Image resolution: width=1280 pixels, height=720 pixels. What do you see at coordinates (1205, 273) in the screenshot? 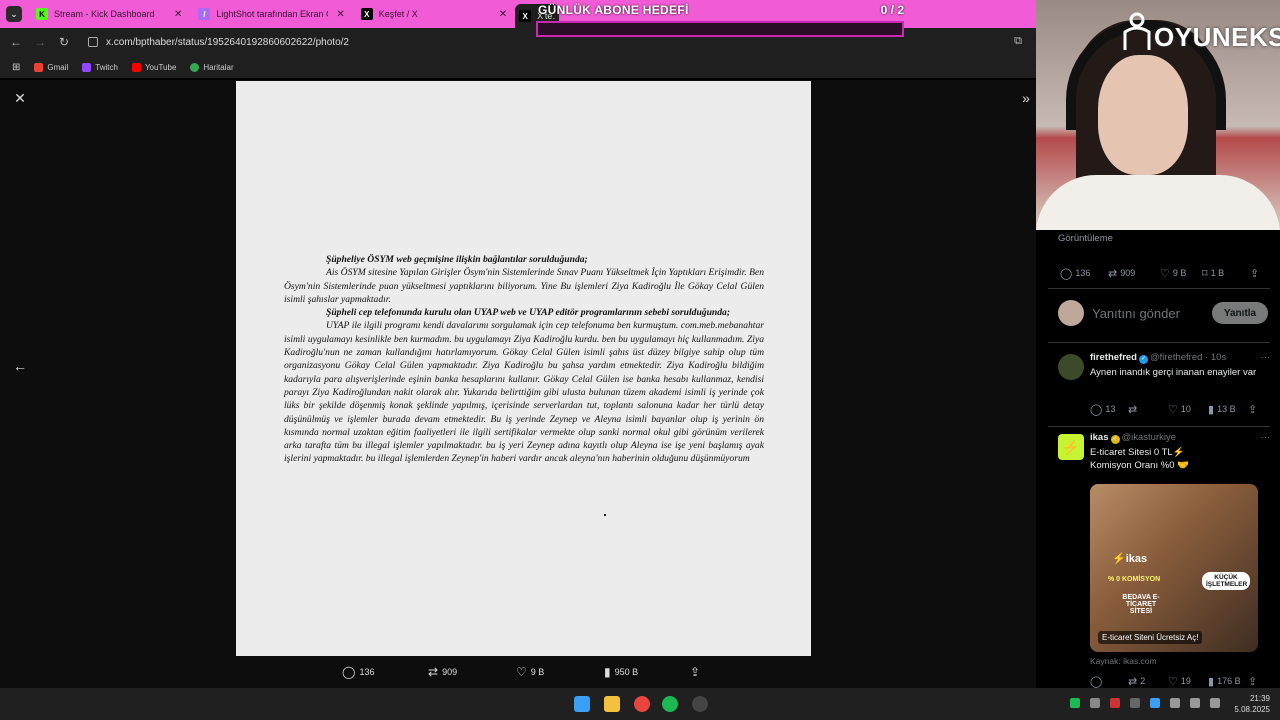
I see `bookmark-icon: ⌑` at bounding box center [1205, 273].